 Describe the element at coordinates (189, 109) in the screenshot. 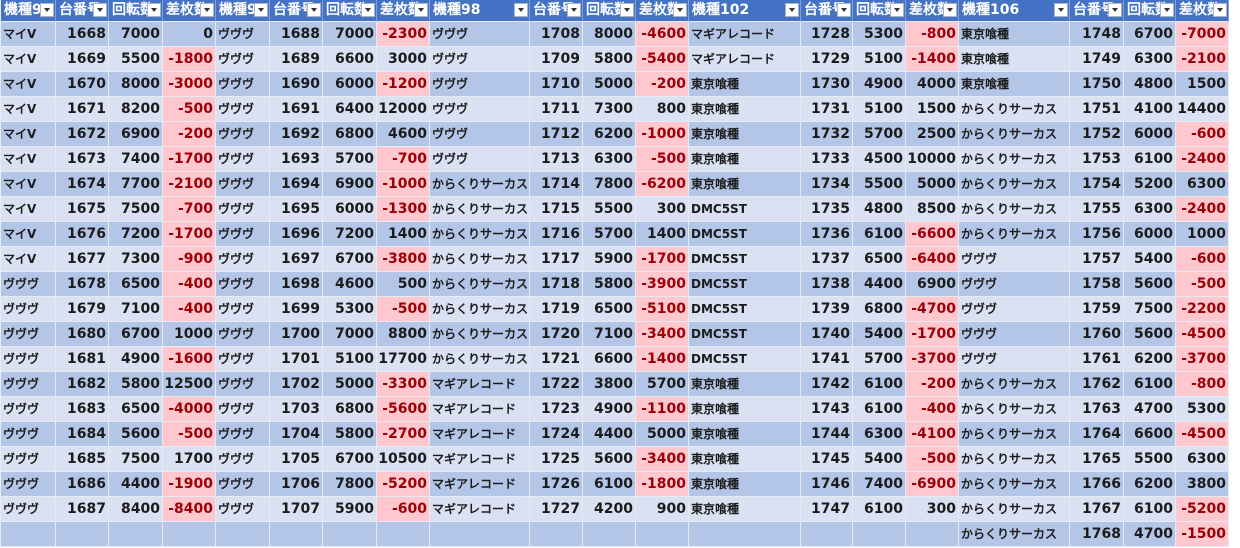

I see `table-cell: -500` at that location.